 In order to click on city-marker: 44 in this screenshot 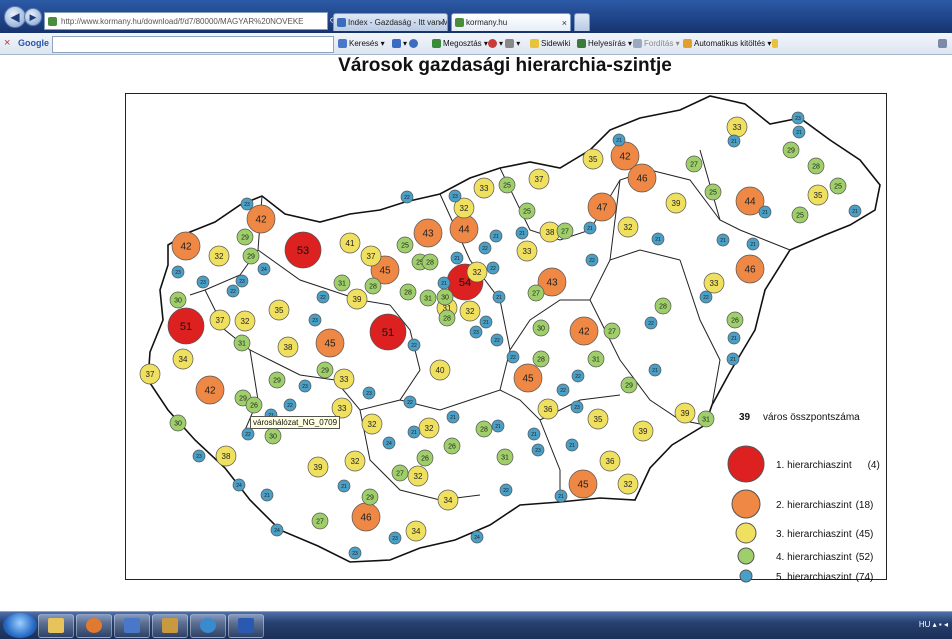, I will do `click(464, 229)`.